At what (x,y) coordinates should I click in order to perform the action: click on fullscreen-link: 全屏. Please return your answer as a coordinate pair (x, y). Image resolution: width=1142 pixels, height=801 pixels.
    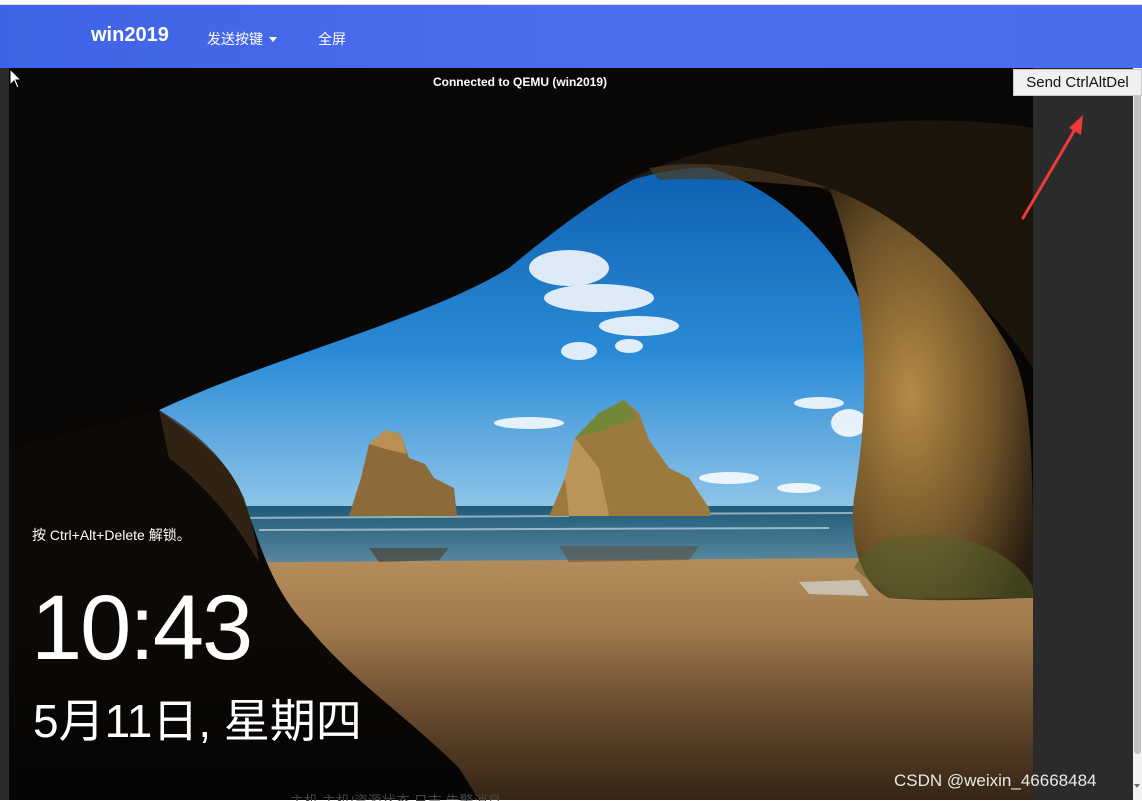
    Looking at the image, I should click on (332, 39).